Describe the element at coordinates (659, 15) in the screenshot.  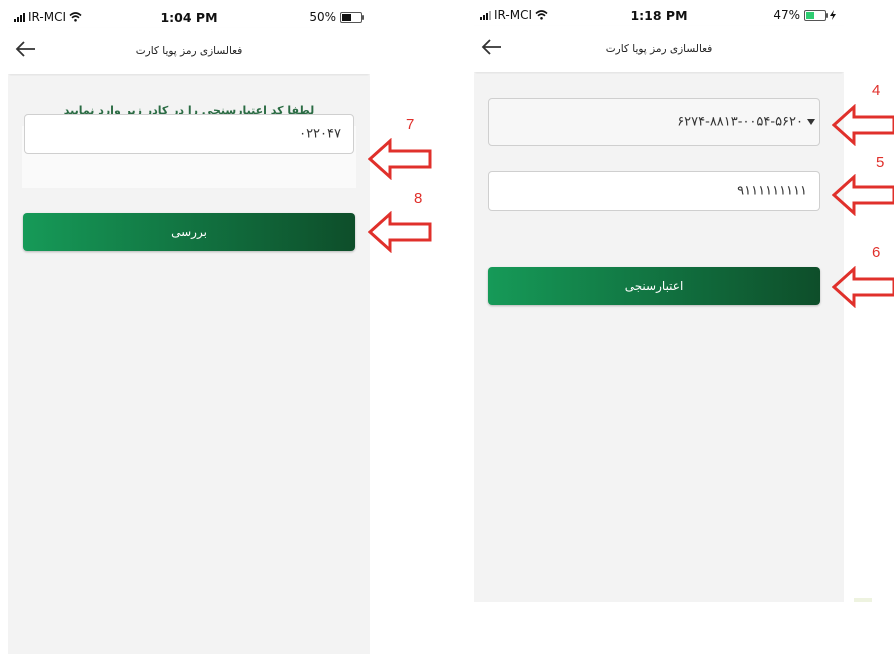
I see `status-bar: IR-MCI 1:18 PM 47%` at that location.